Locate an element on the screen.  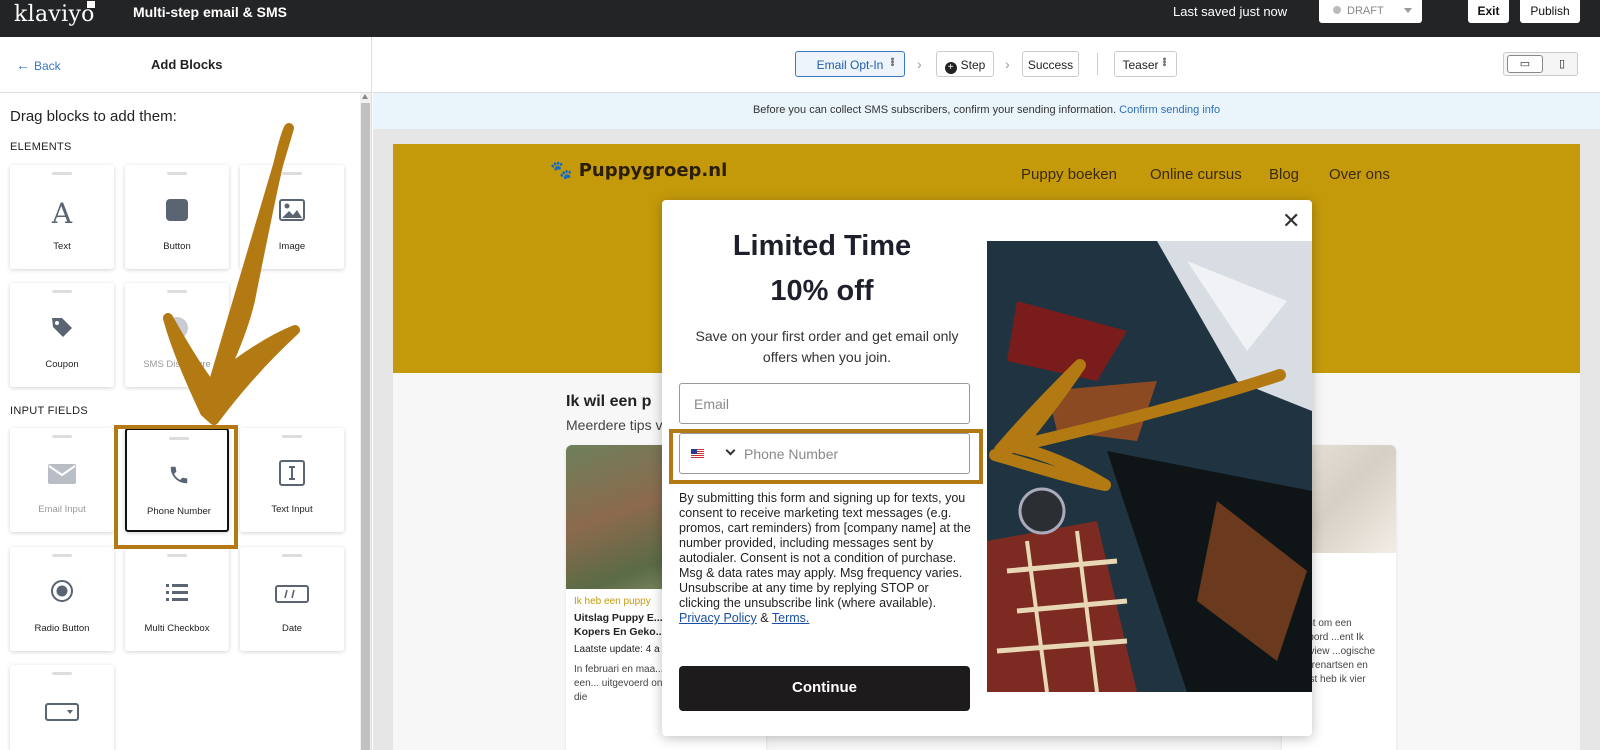
step-label: Teaser is located at coordinates (1140, 65).